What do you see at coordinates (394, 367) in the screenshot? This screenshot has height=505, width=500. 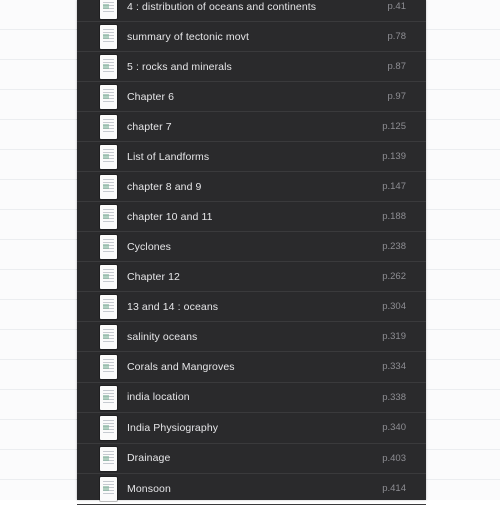 I see `toc-item-page: p.334` at bounding box center [394, 367].